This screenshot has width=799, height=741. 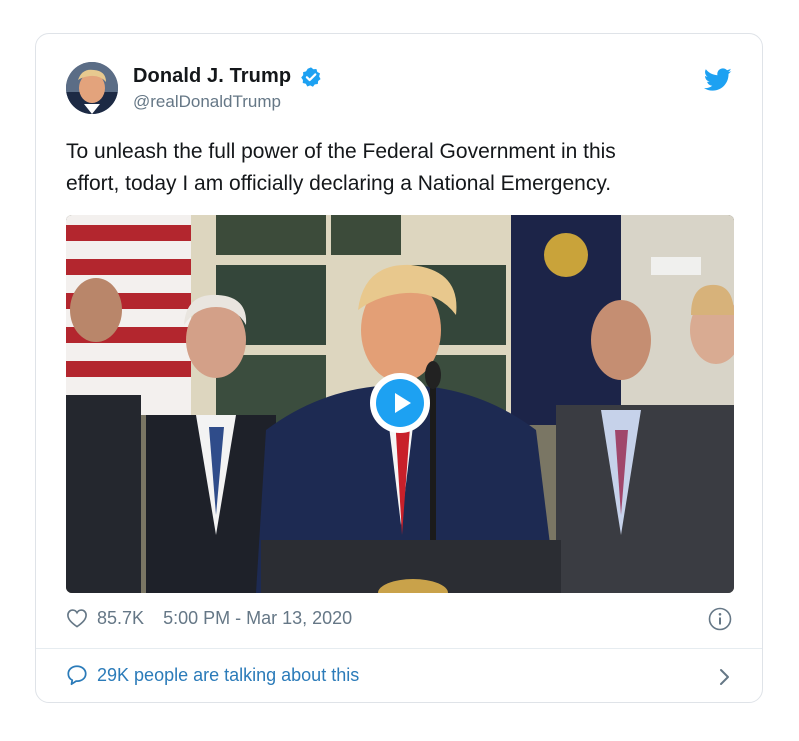 What do you see at coordinates (403, 403) in the screenshot?
I see `play-icon` at bounding box center [403, 403].